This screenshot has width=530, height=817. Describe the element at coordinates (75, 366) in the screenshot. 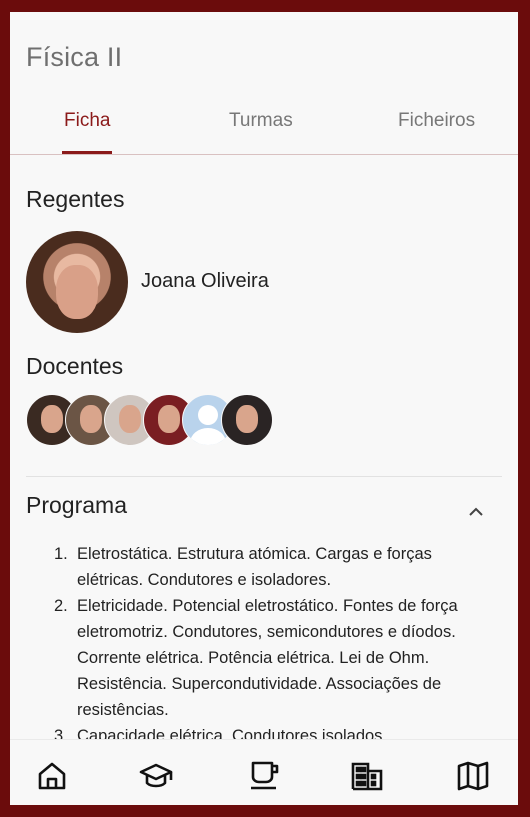

I see `docentes-heading: Docentes` at that location.